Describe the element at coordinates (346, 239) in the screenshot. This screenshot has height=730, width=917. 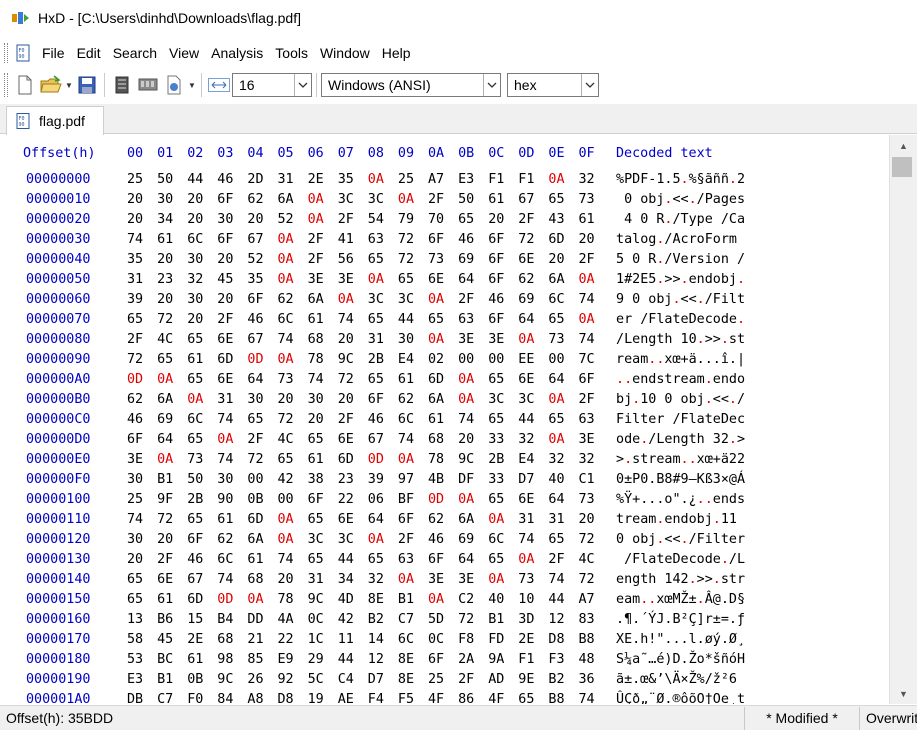
I see `hex-byte: 41` at that location.